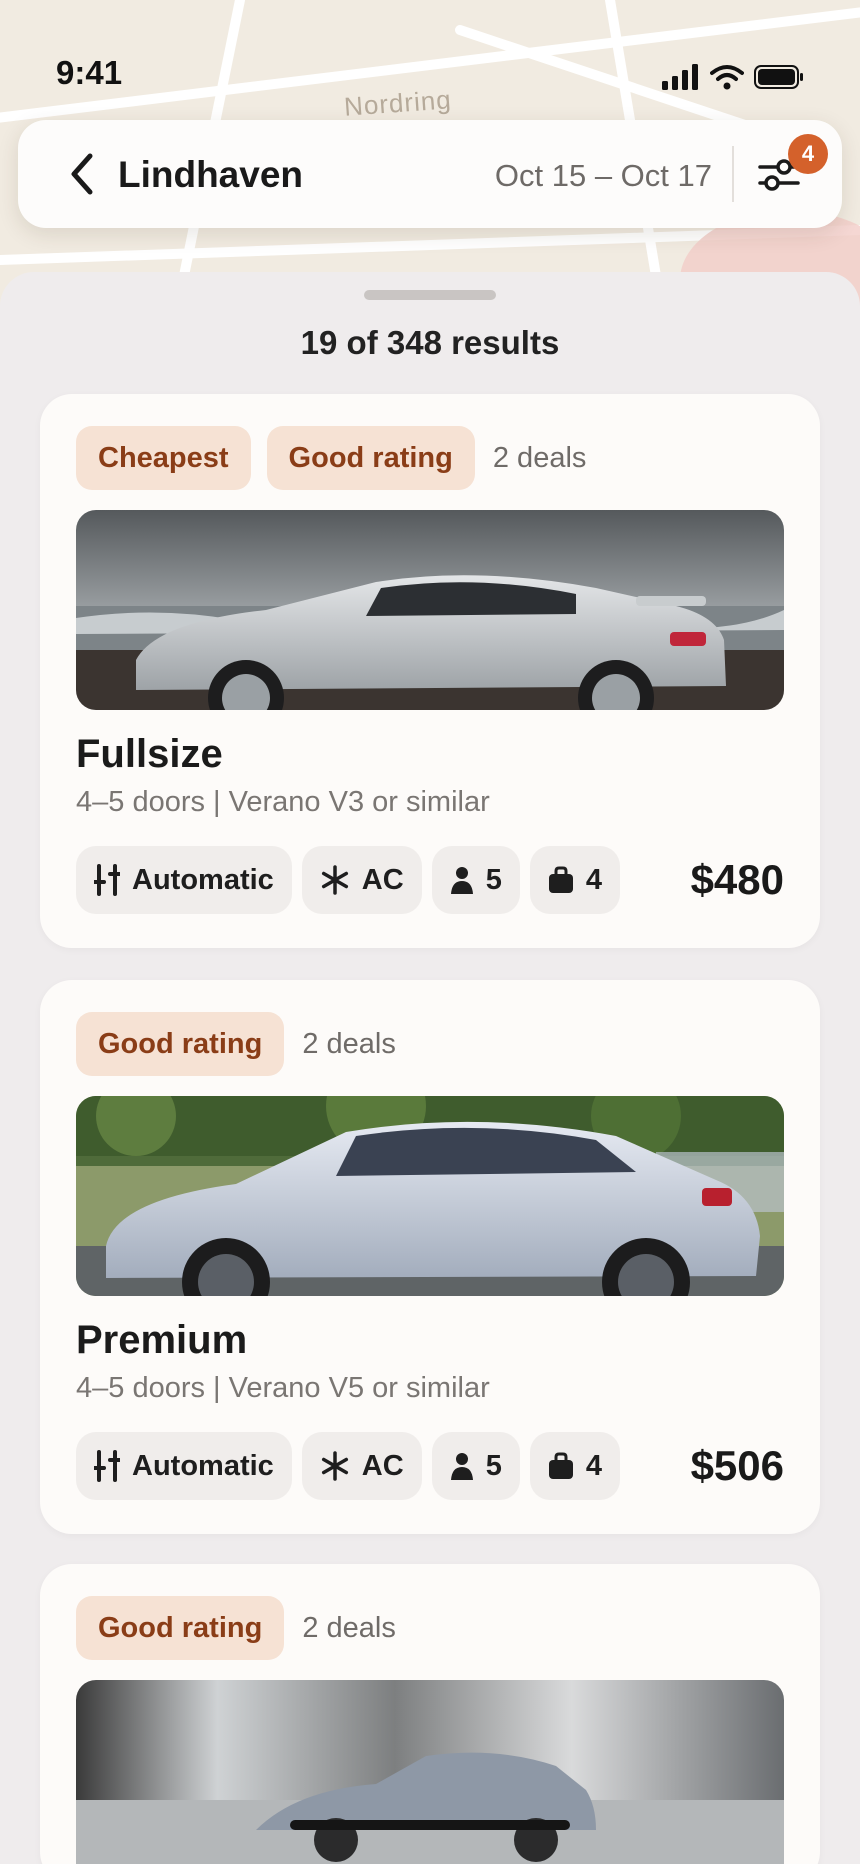 The width and height of the screenshot is (860, 1864). Describe the element at coordinates (283, 802) in the screenshot. I see `car-description: 4–5 doors | Verano V3 or similar` at that location.